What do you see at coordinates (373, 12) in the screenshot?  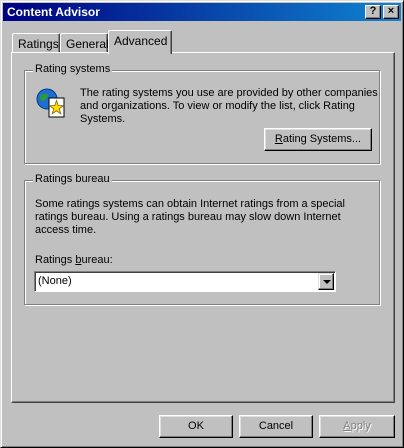 I see `help-button: ?` at bounding box center [373, 12].